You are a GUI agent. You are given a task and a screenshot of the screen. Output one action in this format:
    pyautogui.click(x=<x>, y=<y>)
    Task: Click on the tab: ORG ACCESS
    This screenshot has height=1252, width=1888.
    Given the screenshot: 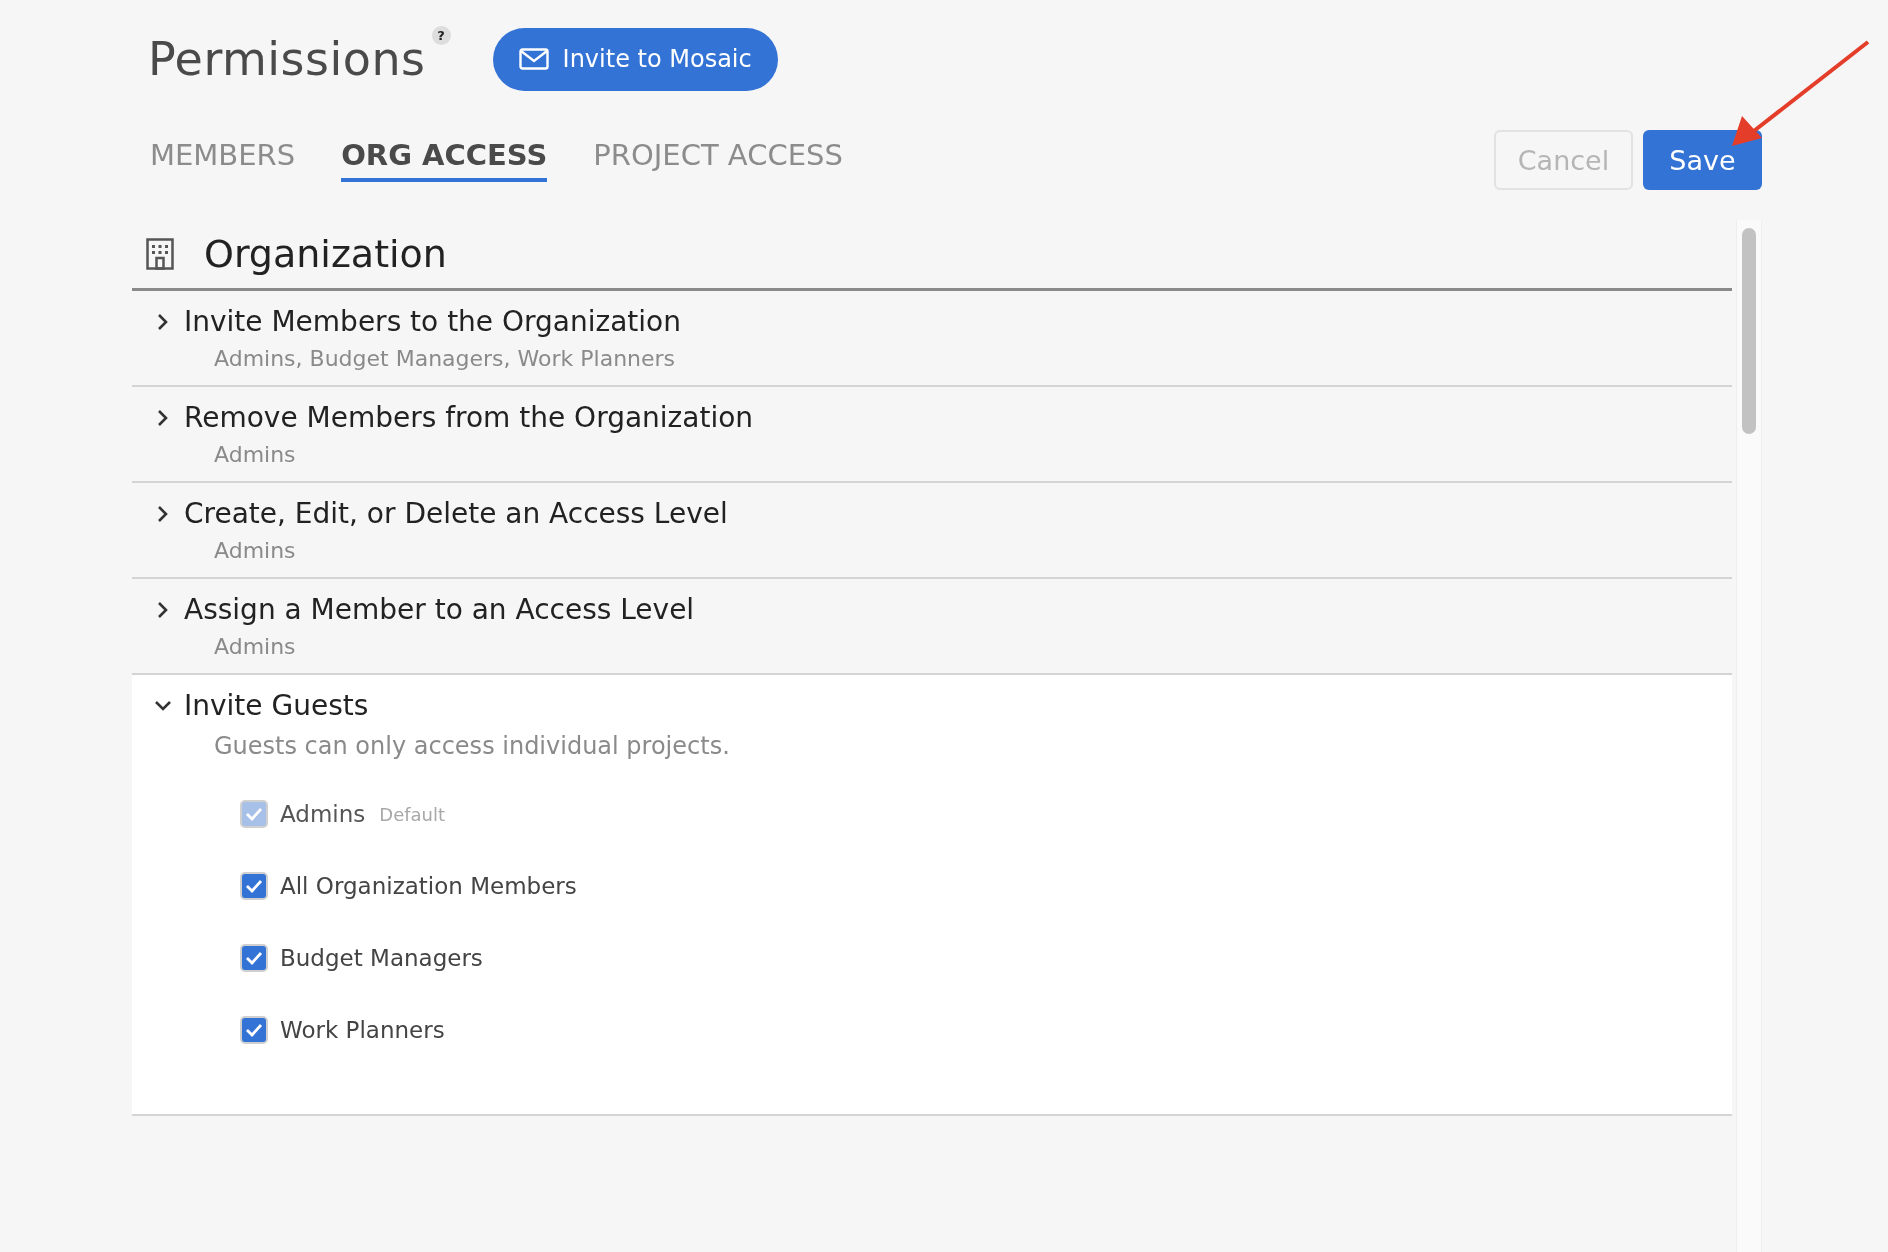 What is the action you would take?
    pyautogui.click(x=444, y=160)
    